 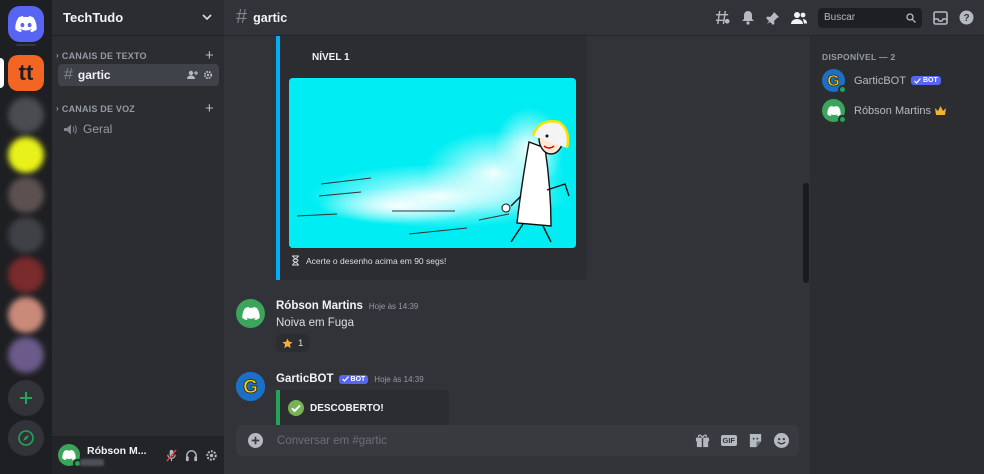 What do you see at coordinates (138, 129) in the screenshot?
I see `channel-geral: Geral` at bounding box center [138, 129].